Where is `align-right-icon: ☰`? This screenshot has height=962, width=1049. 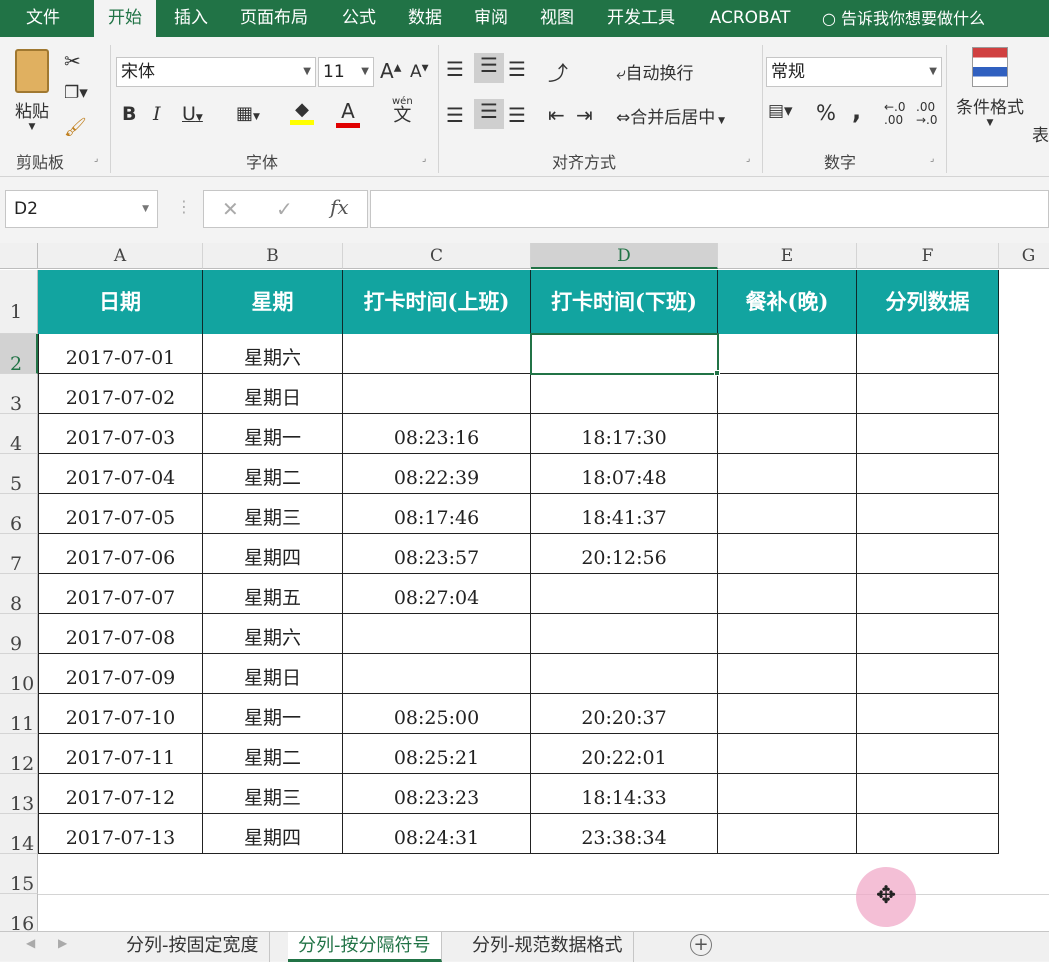
align-right-icon: ☰ is located at coordinates (517, 115).